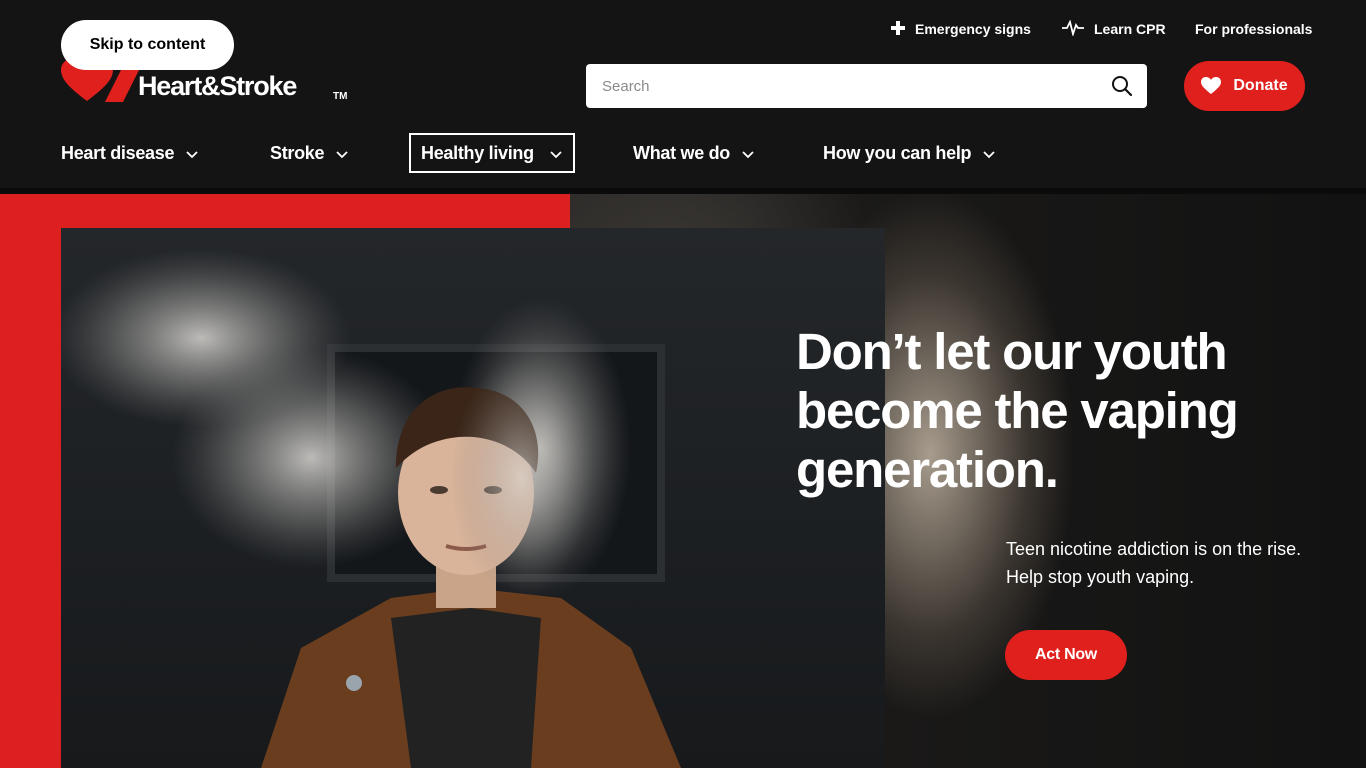  Describe the element at coordinates (898, 29) in the screenshot. I see `plus-cross-icon` at that location.